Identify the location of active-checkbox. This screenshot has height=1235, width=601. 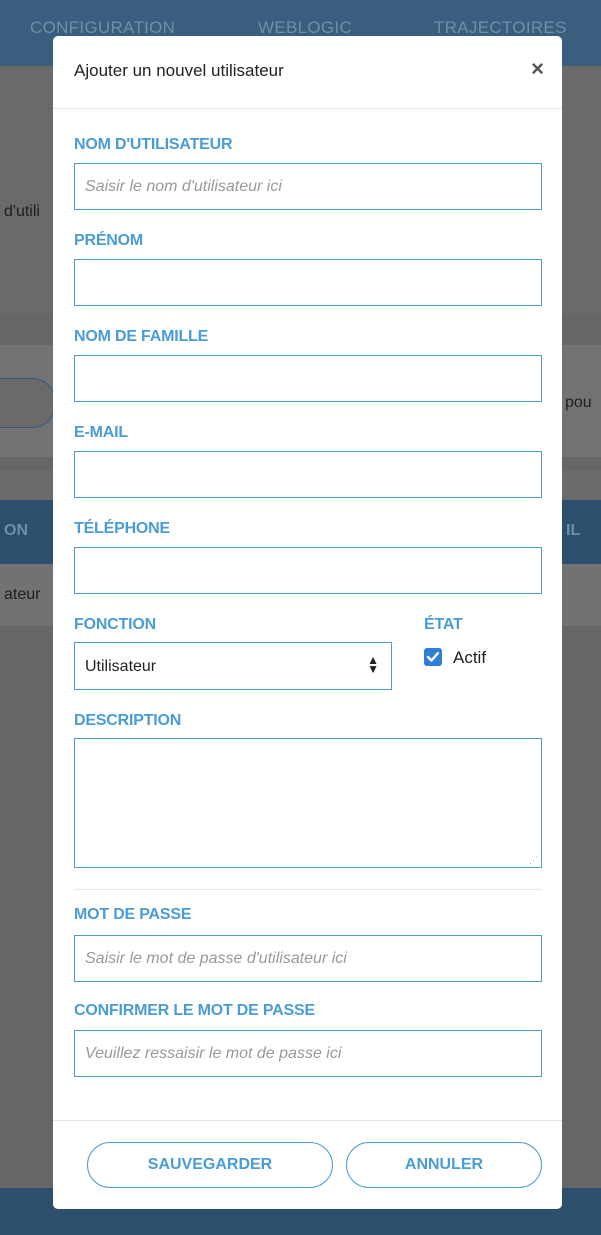
(433, 657).